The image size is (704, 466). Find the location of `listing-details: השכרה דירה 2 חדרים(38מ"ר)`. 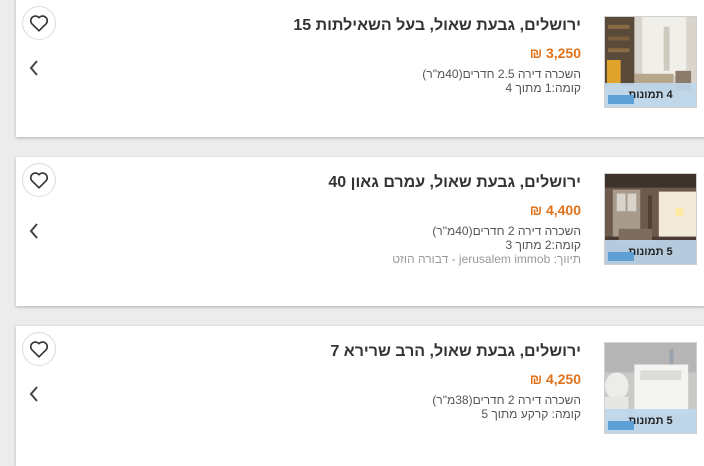

listing-details: השכרה דירה 2 חדרים(38מ"ר) is located at coordinates (506, 400).